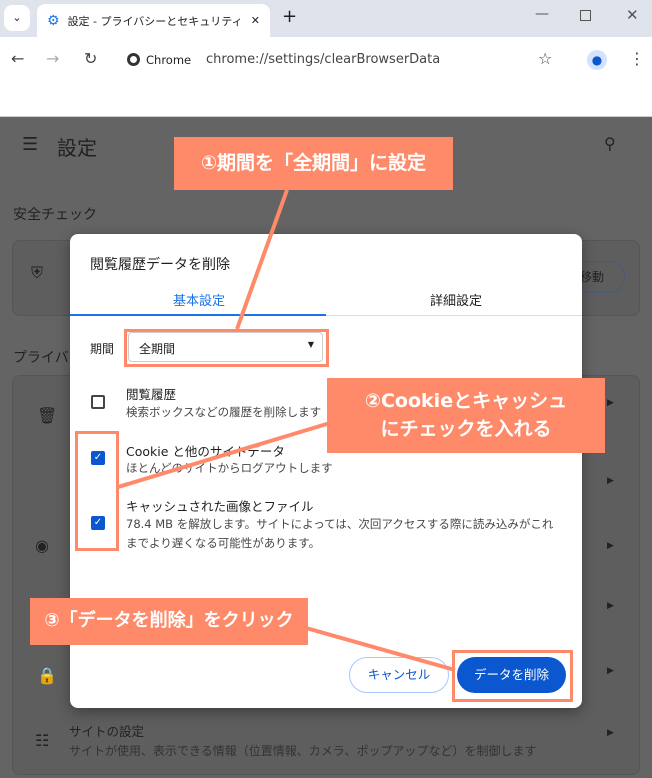  What do you see at coordinates (169, 621) in the screenshot?
I see `annotation-step-3: ③「データを削除」をクリック` at bounding box center [169, 621].